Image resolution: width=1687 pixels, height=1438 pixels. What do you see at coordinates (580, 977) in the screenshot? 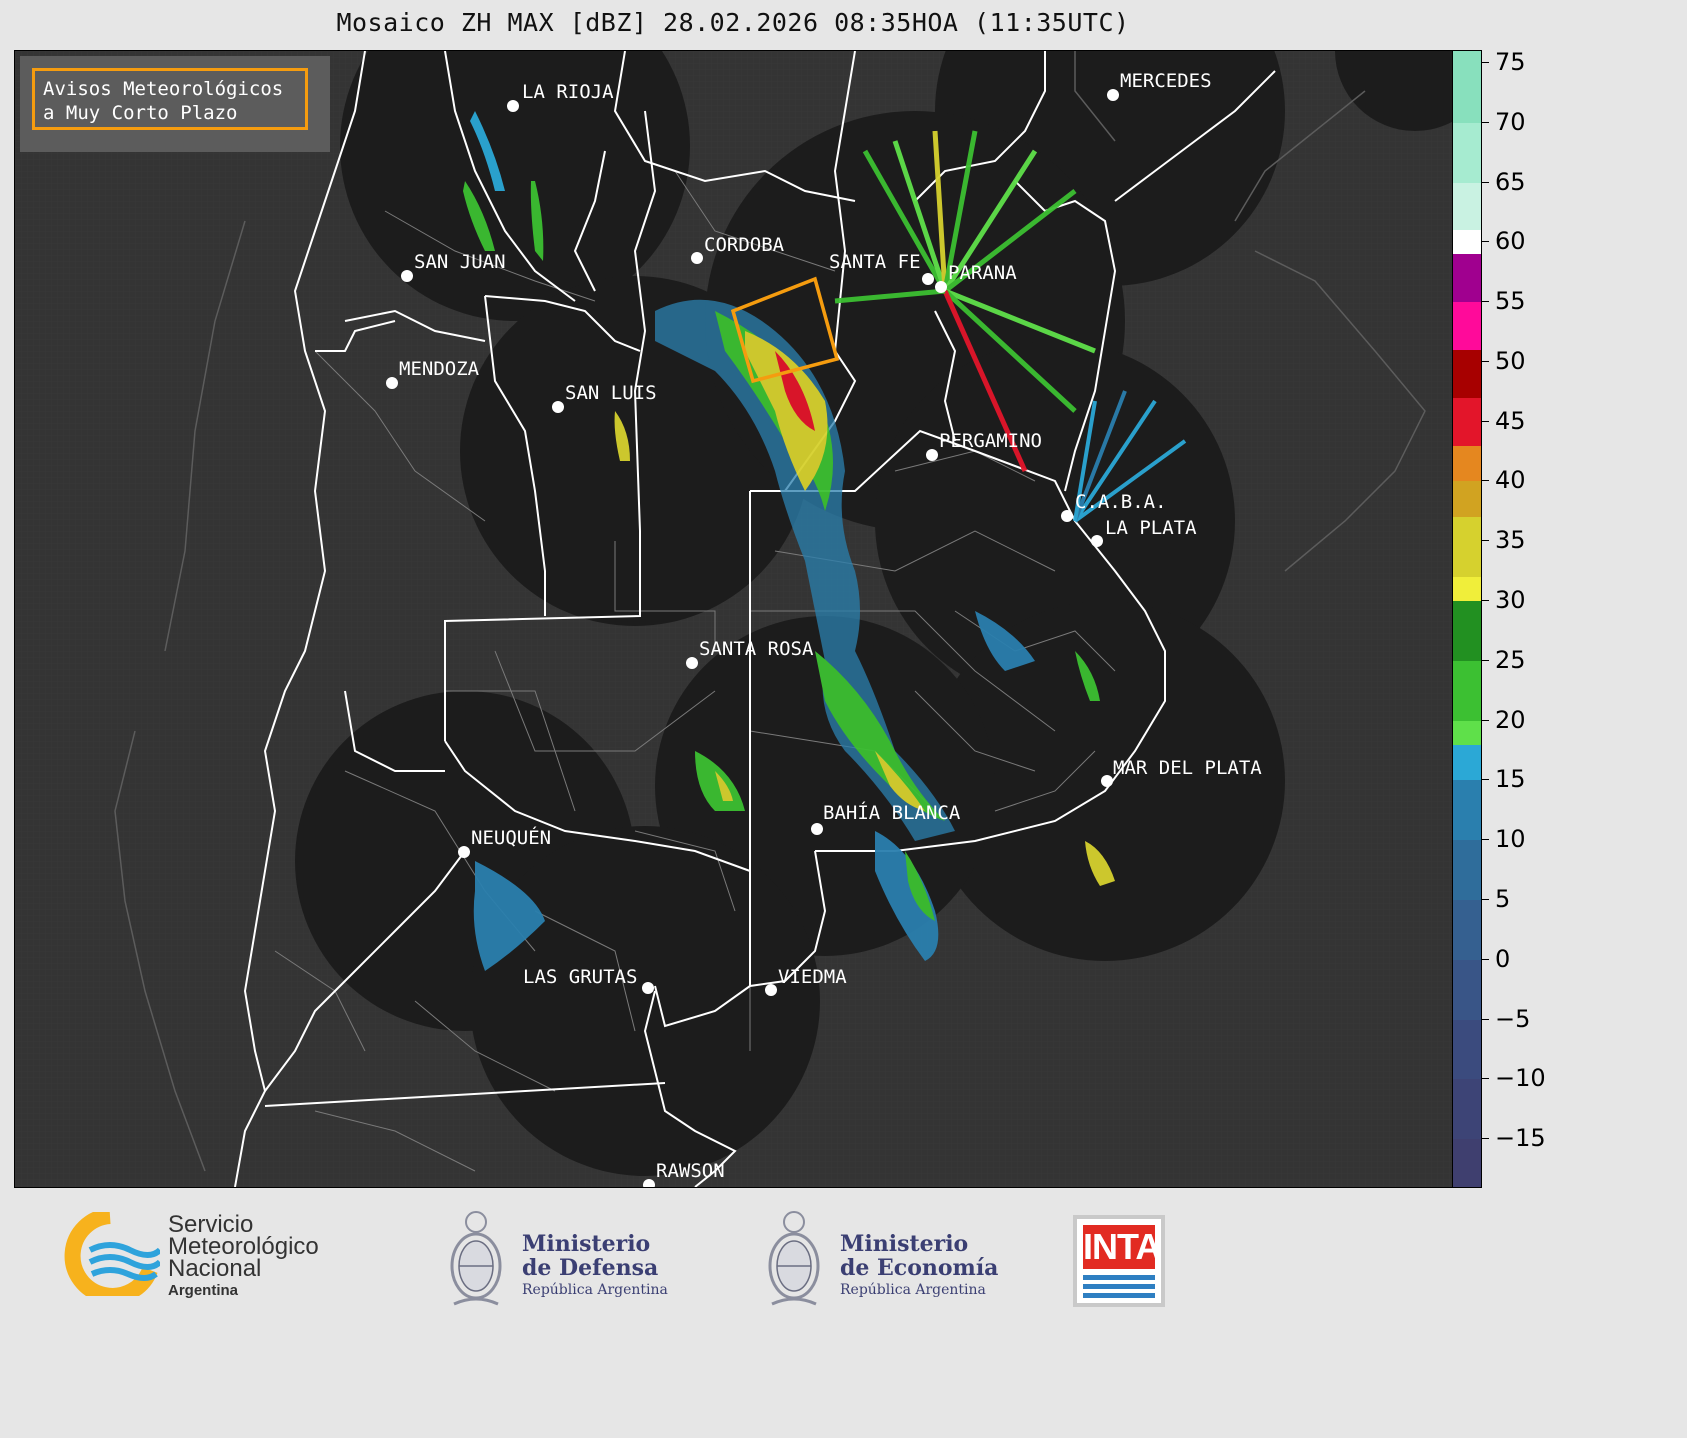
I see `city-label: LAS GRUTAS` at bounding box center [580, 977].